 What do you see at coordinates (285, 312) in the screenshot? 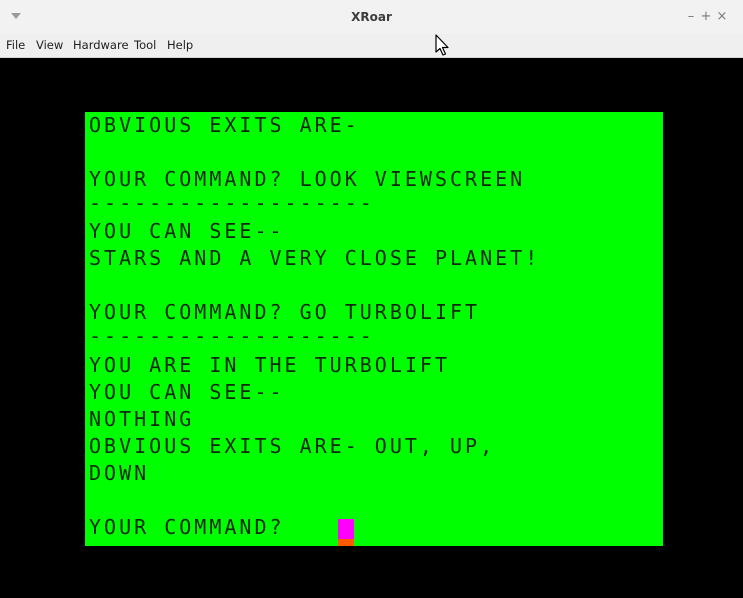
I see `screen-line: YOUR COMMAND? GO TURBOLIFT` at bounding box center [285, 312].